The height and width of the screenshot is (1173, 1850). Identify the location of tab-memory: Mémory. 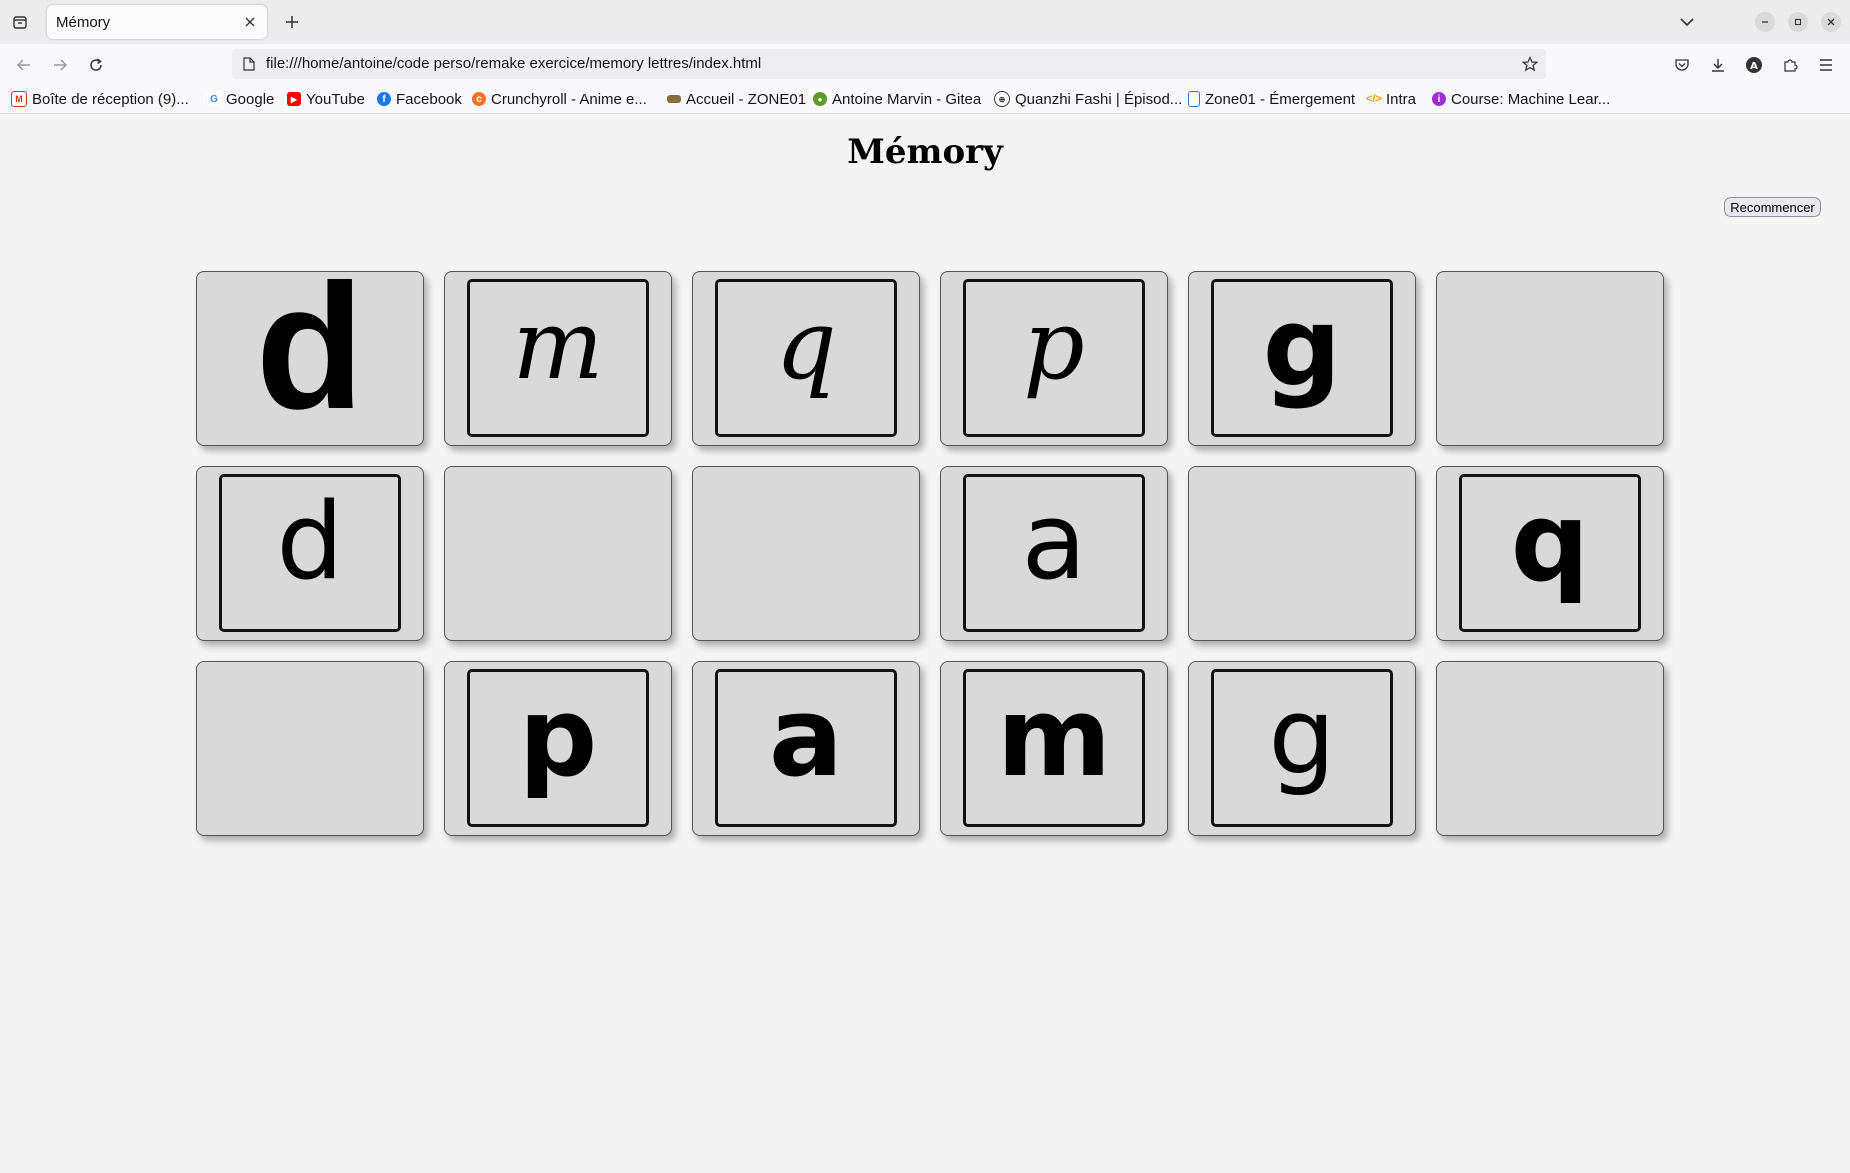
(157, 22).